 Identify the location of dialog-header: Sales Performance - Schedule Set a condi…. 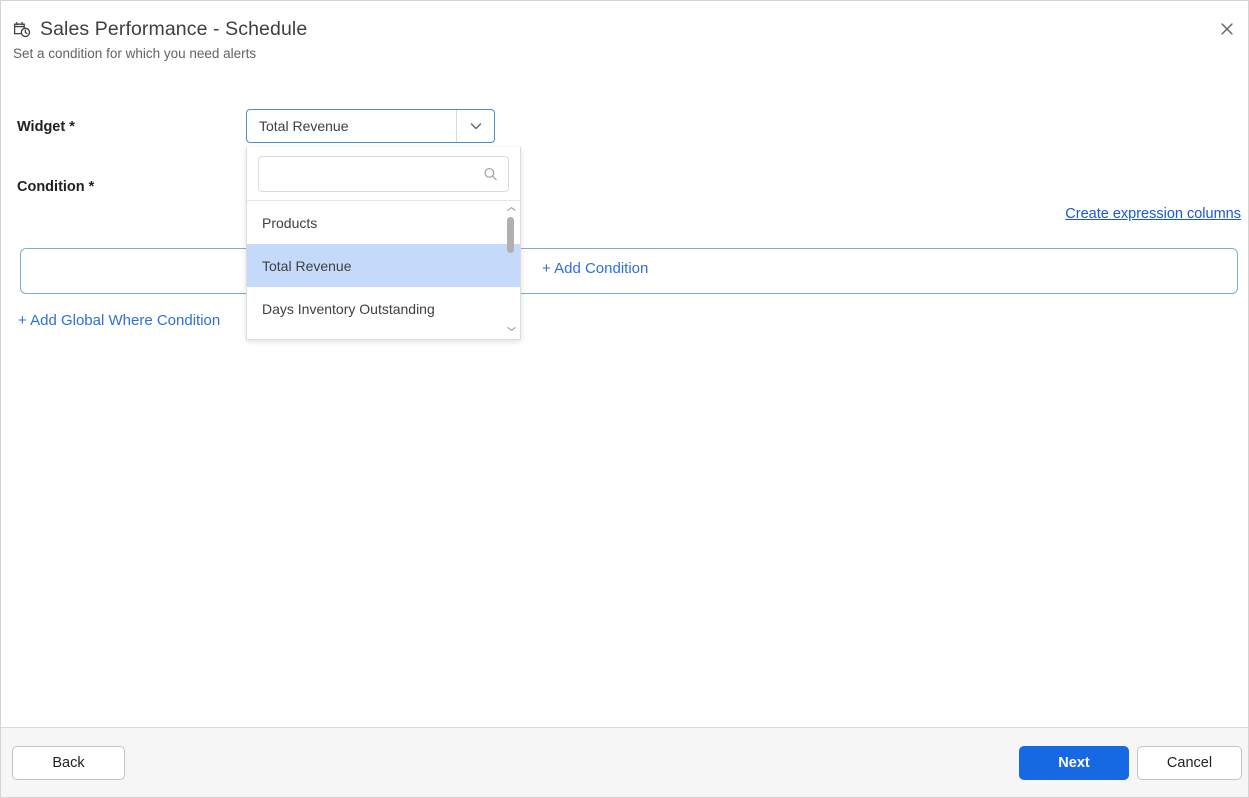
(624, 37).